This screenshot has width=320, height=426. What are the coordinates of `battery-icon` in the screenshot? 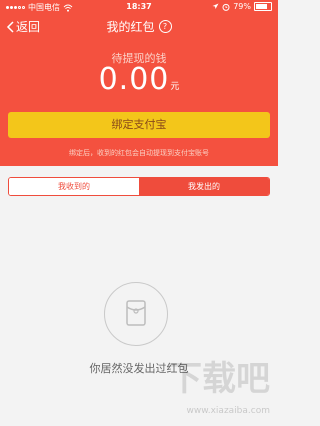 It's located at (263, 6).